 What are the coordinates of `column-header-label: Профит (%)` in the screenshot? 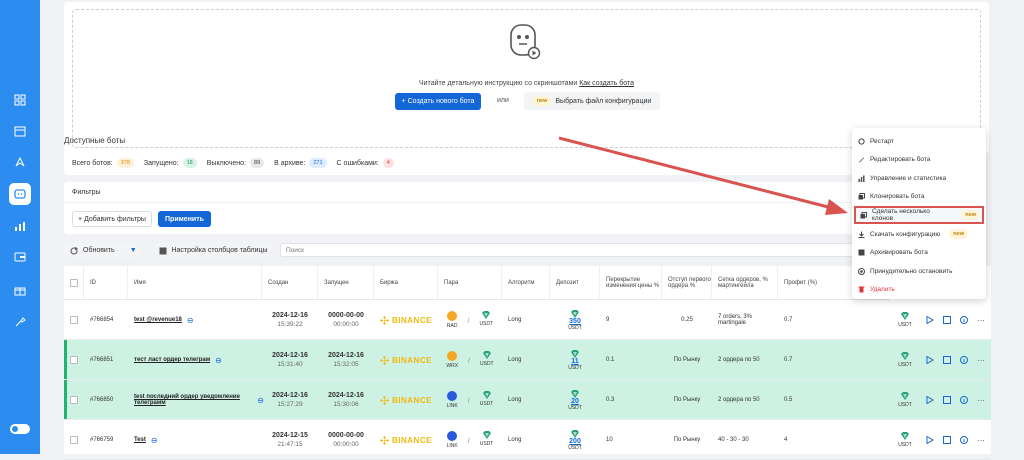 It's located at (801, 282).